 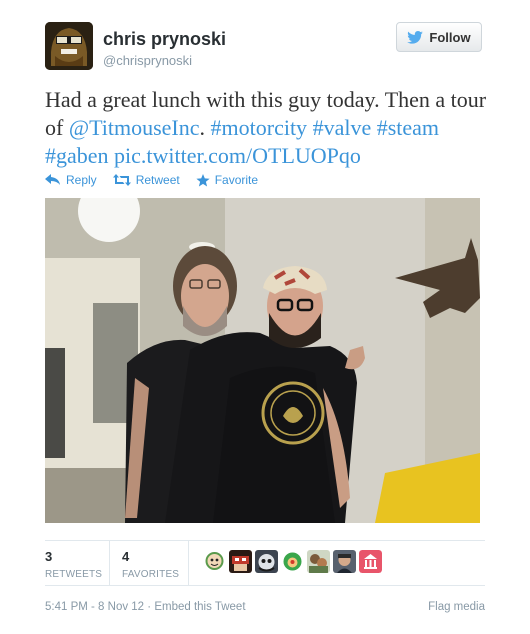 I want to click on tweet-stats: 3 RETWEETS 4 FAVORITES, so click(x=265, y=563).